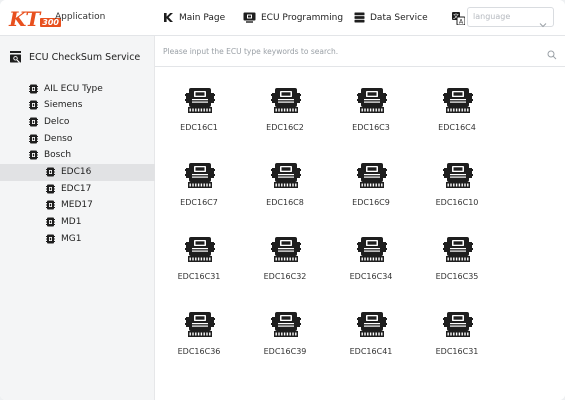 This screenshot has width=565, height=400. I want to click on nav-main-page: Main Page, so click(194, 17).